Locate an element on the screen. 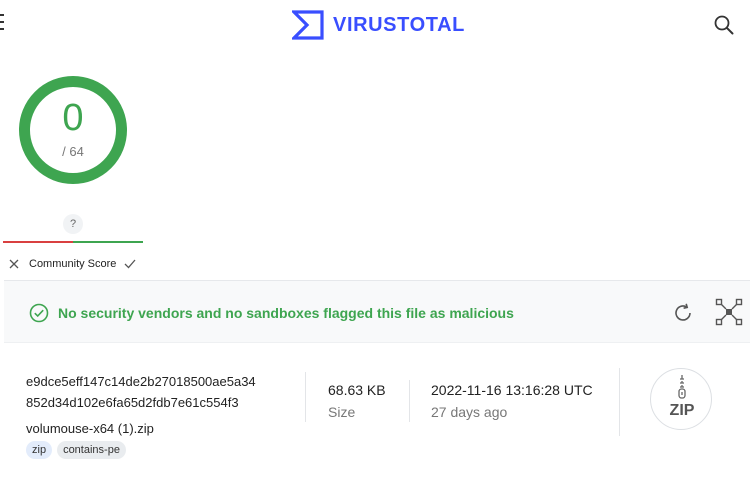  last-analysis-relative: 27 days ago is located at coordinates (469, 412).